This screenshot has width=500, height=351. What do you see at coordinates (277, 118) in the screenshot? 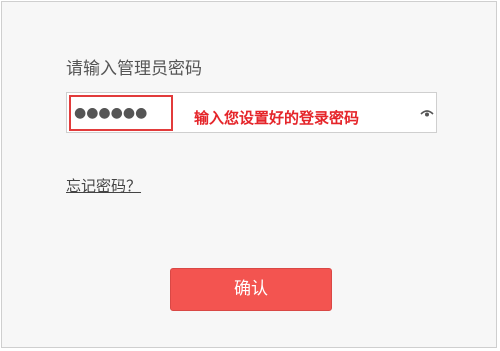
I see `password-hint-annotation: 输入您设置好的登录密码` at bounding box center [277, 118].